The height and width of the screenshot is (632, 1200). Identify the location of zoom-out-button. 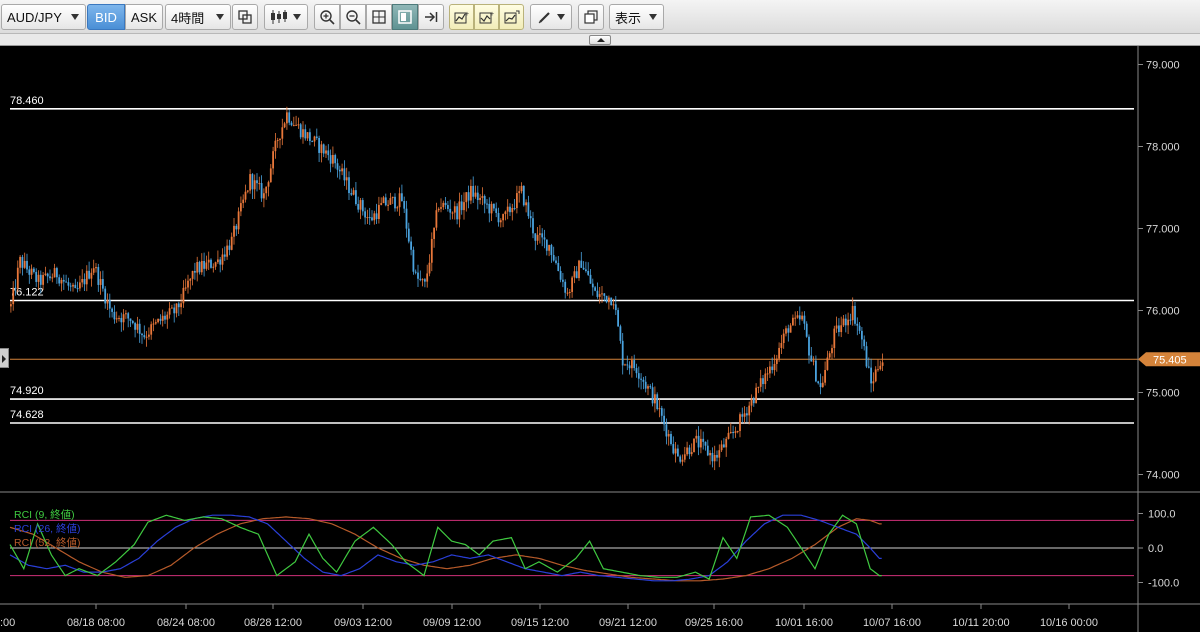
(353, 17).